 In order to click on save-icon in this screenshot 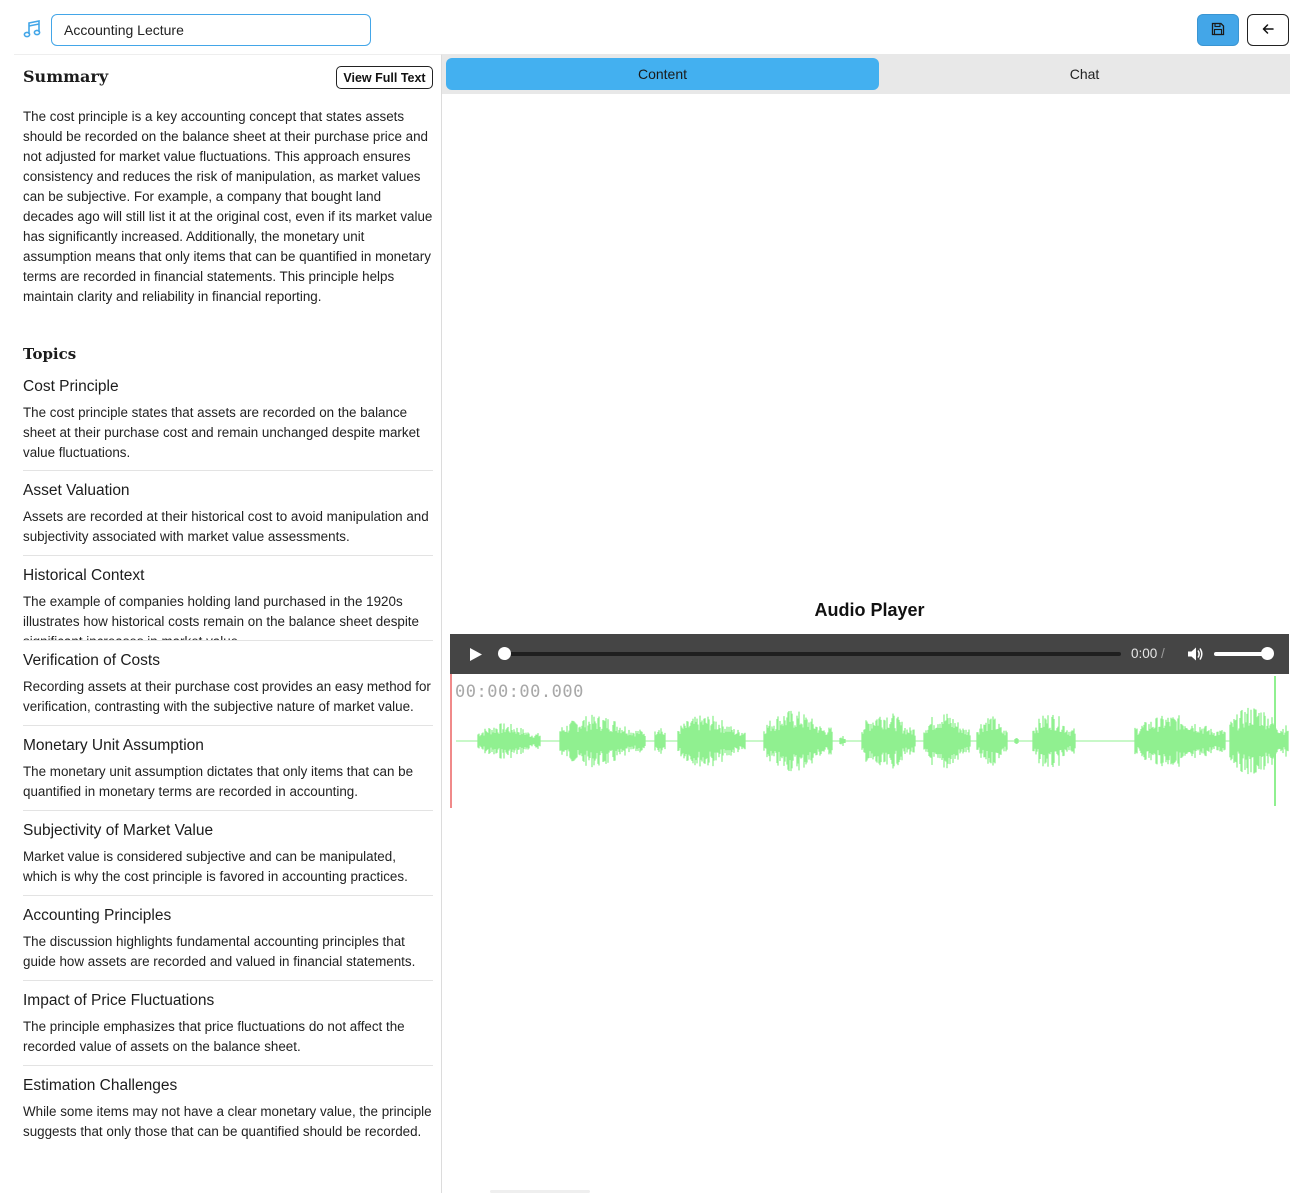, I will do `click(1218, 30)`.